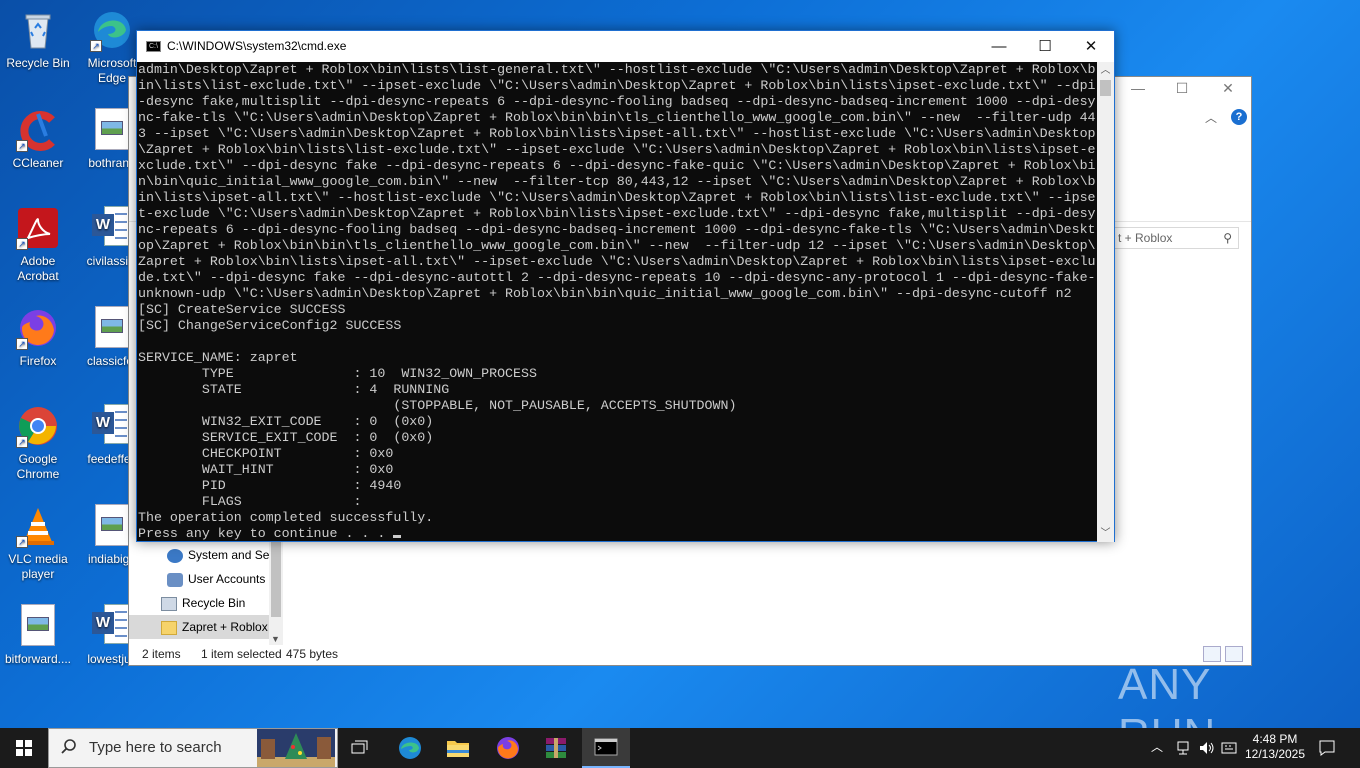 The width and height of the screenshot is (1360, 768). I want to click on firefox-icon, so click(508, 748).